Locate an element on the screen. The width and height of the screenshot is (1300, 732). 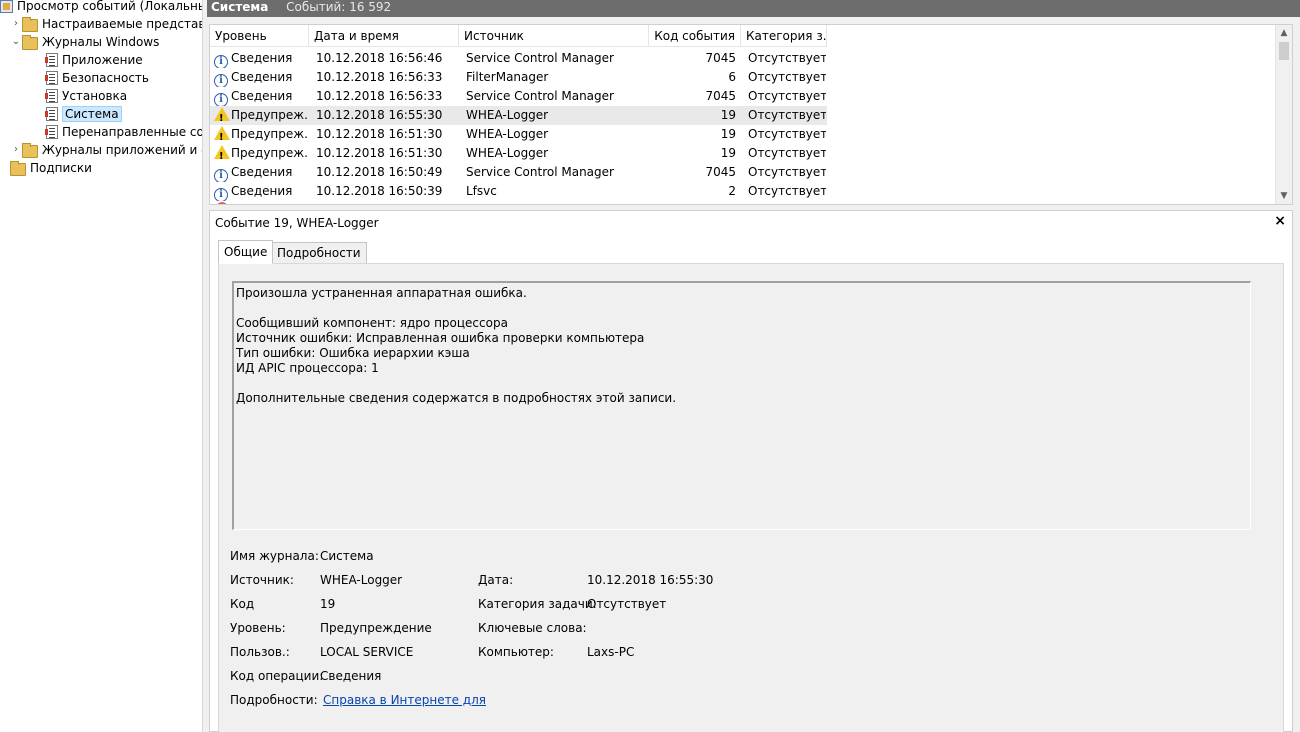
date-label: Дата: is located at coordinates (496, 580).